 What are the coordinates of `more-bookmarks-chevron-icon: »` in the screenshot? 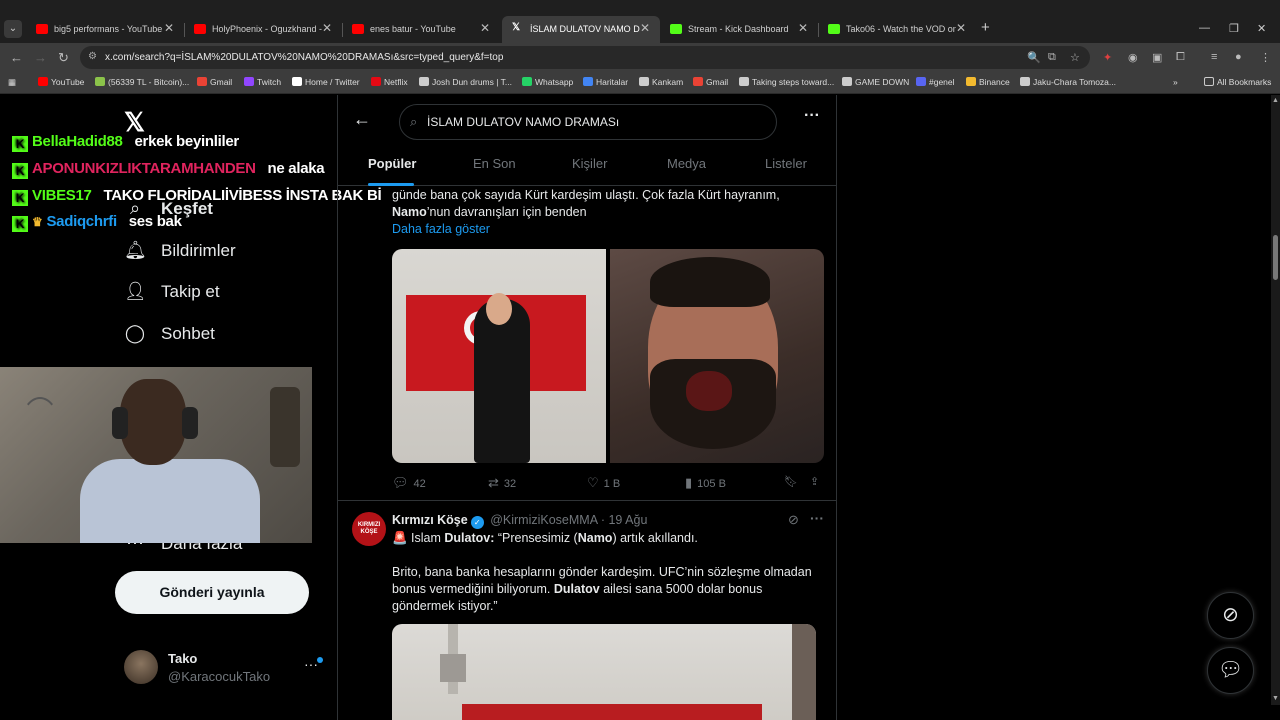 It's located at (1175, 82).